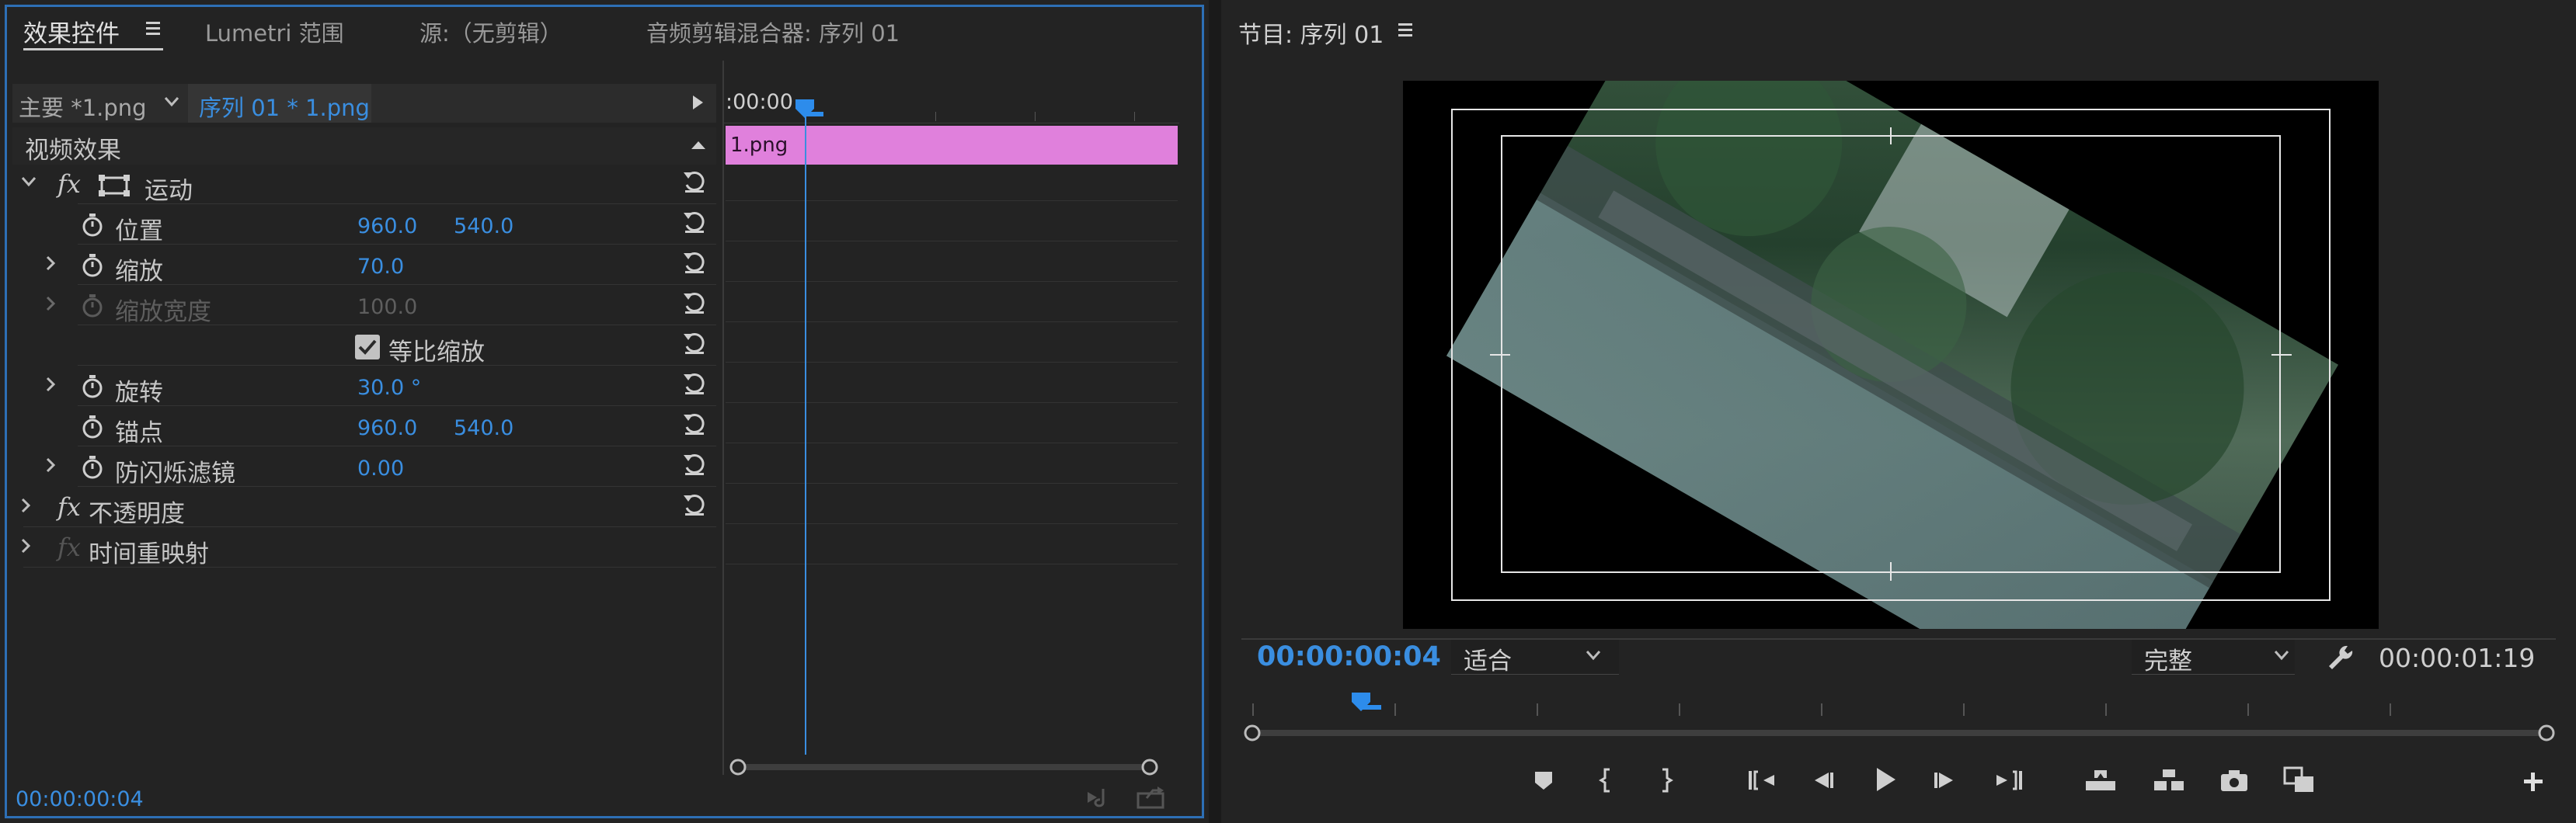 This screenshot has height=823, width=2576. Describe the element at coordinates (738, 767) in the screenshot. I see `scroll-handle-left` at that location.